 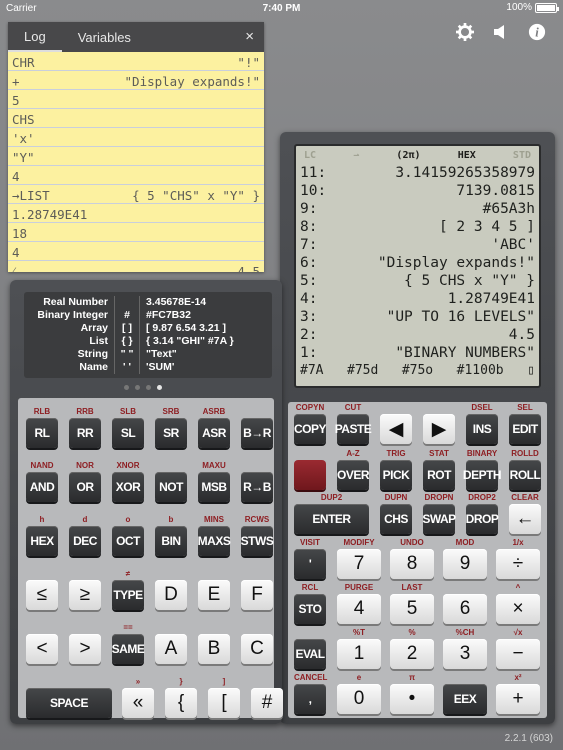 I want to click on key-msb: MSB, so click(x=214, y=487).